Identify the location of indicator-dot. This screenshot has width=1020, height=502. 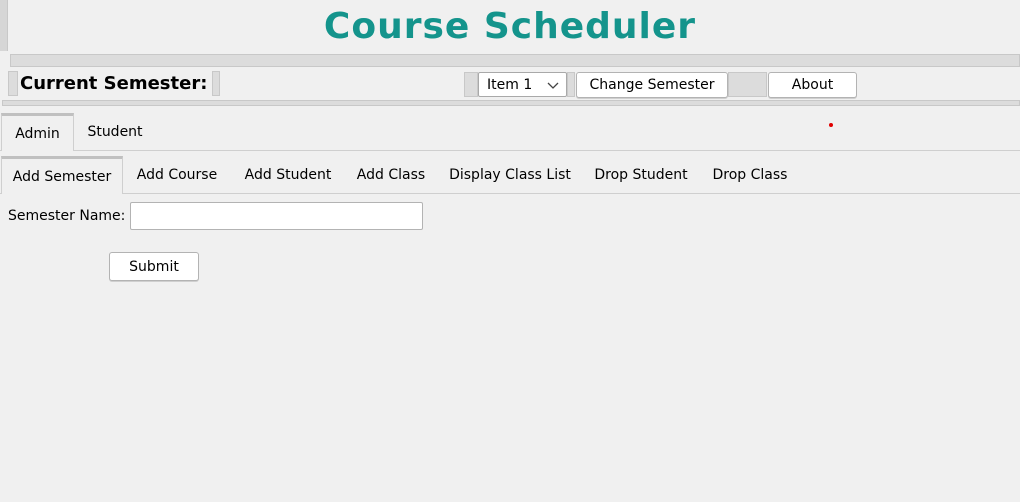
(831, 125).